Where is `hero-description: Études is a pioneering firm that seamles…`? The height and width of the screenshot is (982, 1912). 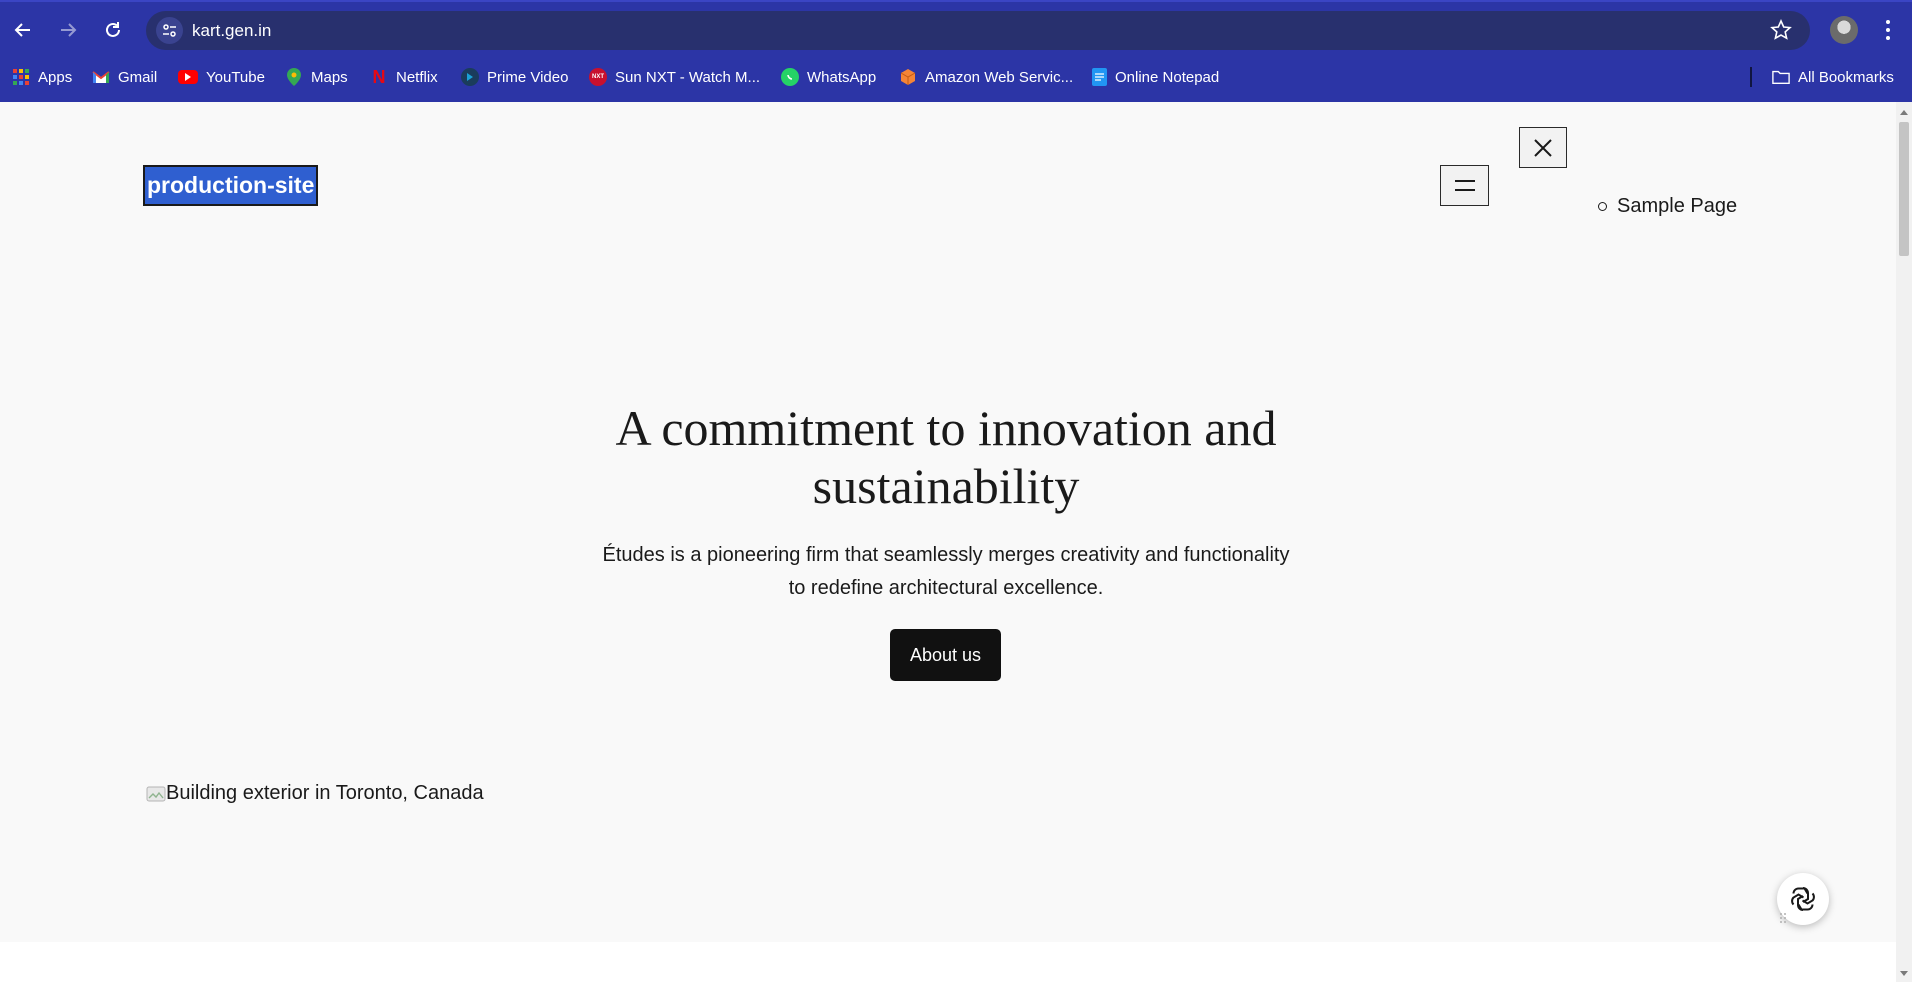 hero-description: Études is a pioneering firm that seamles… is located at coordinates (946, 571).